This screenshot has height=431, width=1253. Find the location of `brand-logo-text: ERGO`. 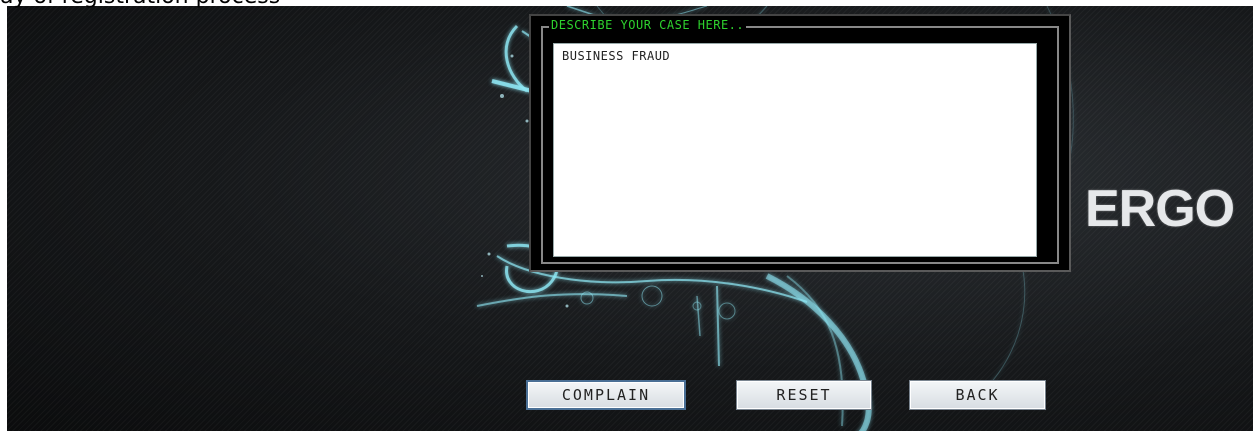

brand-logo-text: ERGO is located at coordinates (1160, 209).